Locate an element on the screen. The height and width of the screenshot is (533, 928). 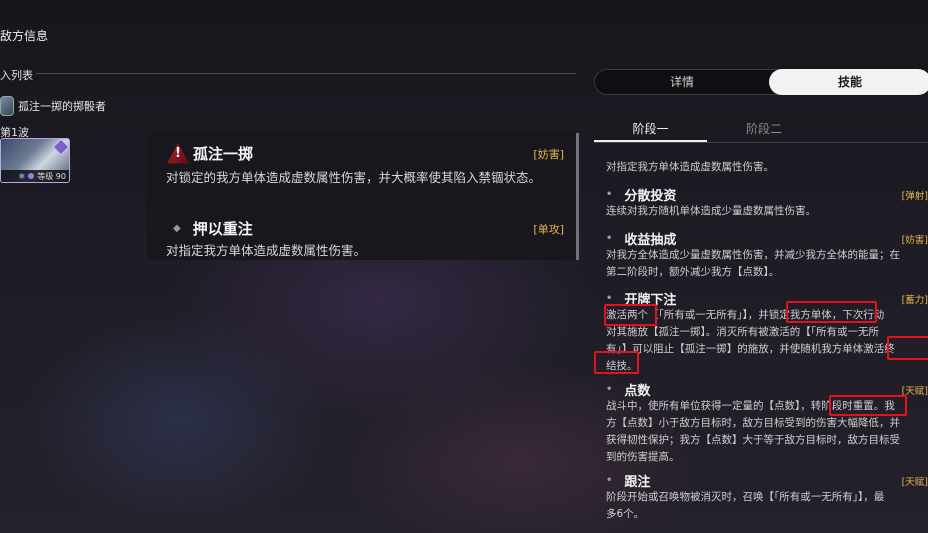
section-divider is located at coordinates (306, 73).